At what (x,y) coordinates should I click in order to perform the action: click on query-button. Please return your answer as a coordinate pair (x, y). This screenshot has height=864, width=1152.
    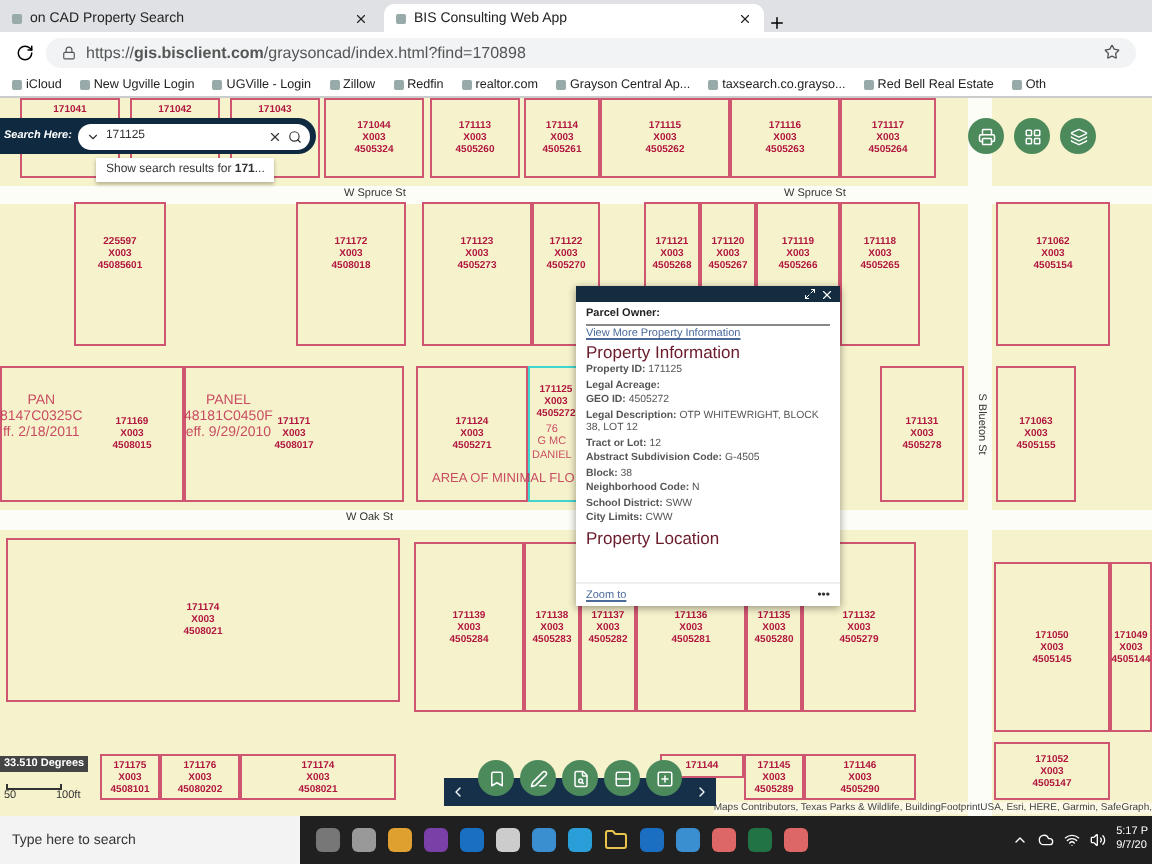
    Looking at the image, I should click on (580, 778).